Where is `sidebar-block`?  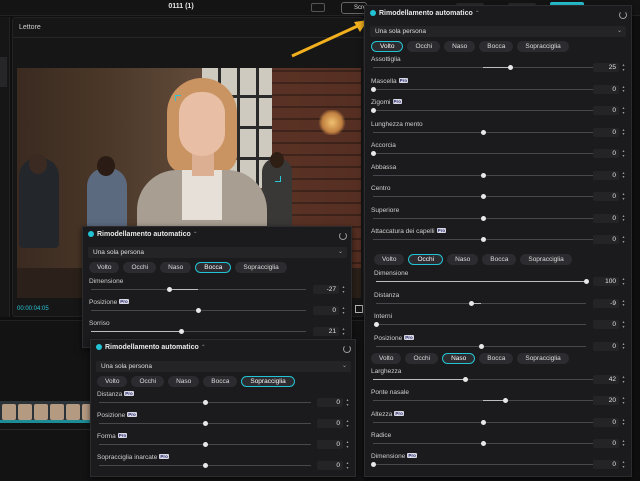 sidebar-block is located at coordinates (3, 72).